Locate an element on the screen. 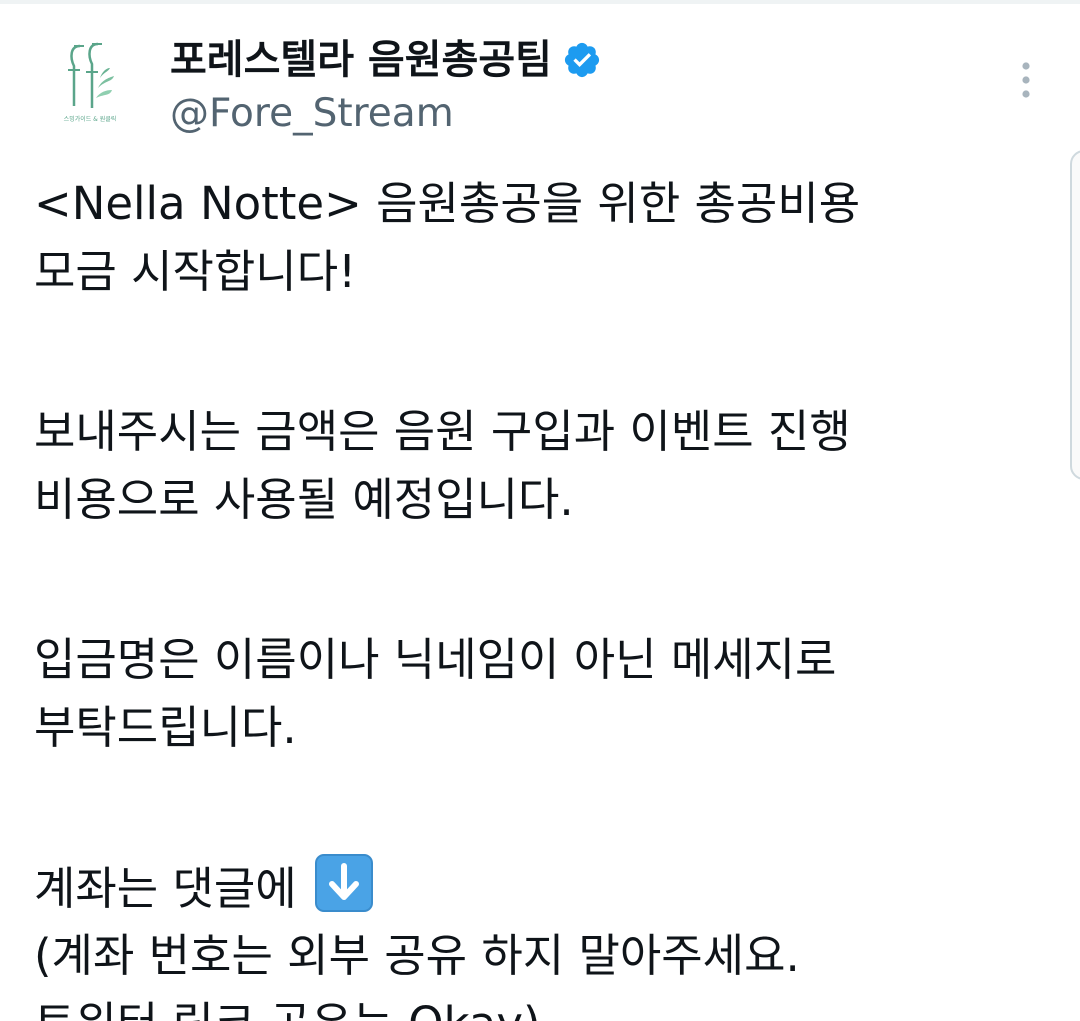 This screenshot has height=1021, width=1080. tweet-line: 트위터 링크 공유는 Okay) is located at coordinates (549, 1005).